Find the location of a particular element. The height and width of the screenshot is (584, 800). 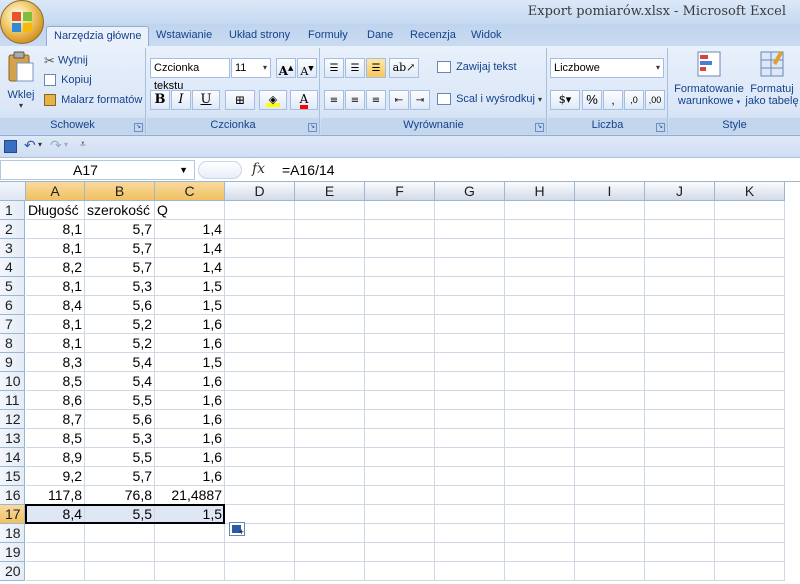

cell: Q is located at coordinates (190, 210).